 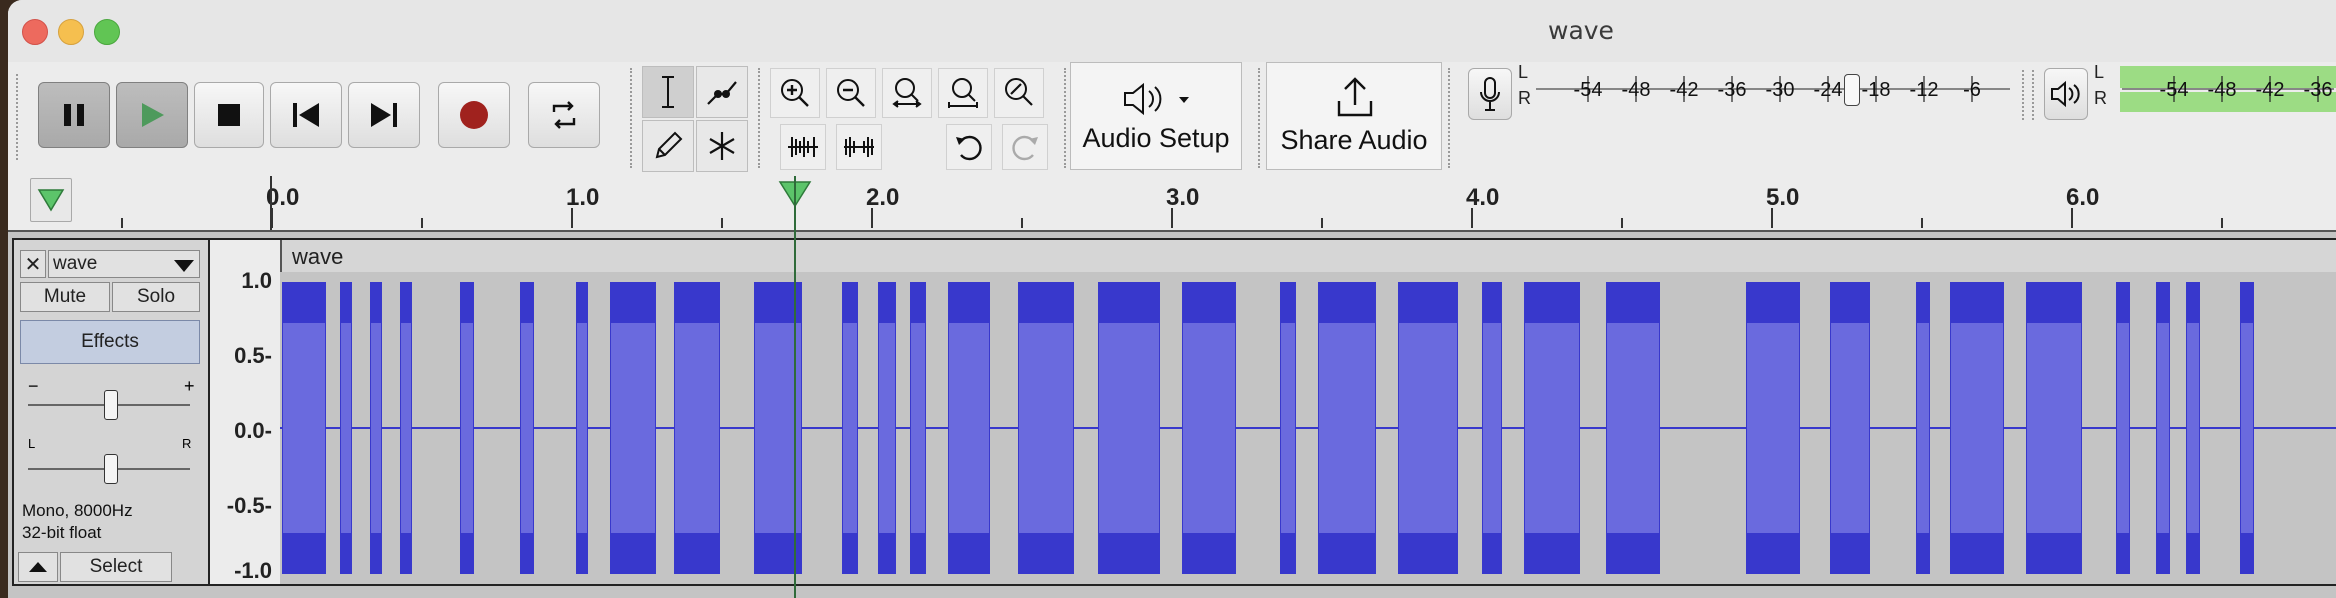 What do you see at coordinates (77, 510) in the screenshot?
I see `track-format: Mono, 8000Hz` at bounding box center [77, 510].